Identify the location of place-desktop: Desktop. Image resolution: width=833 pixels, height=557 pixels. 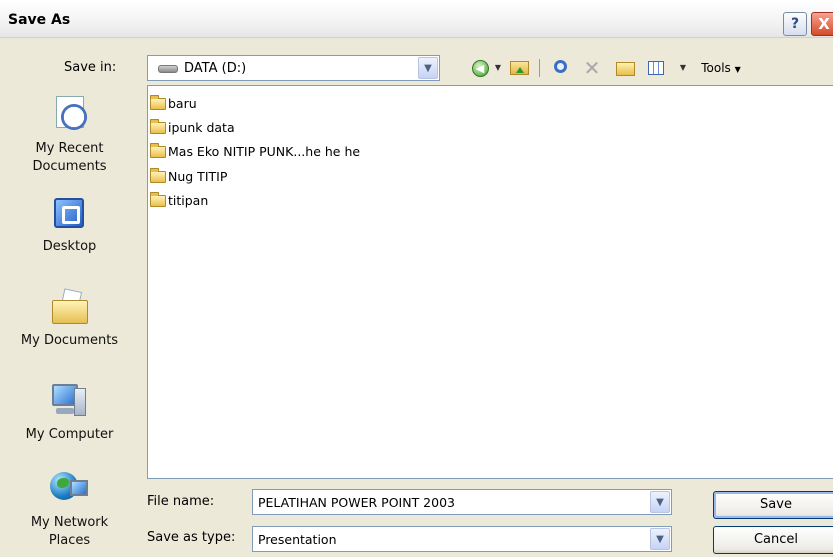
(69, 226).